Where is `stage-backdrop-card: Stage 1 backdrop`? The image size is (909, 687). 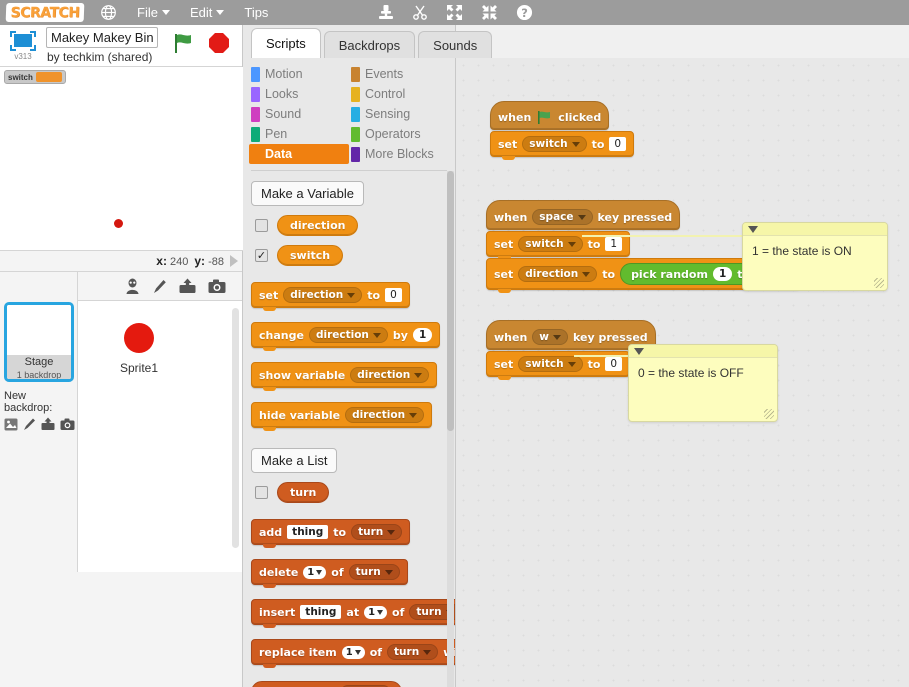
stage-backdrop-card: Stage 1 backdrop is located at coordinates (39, 342).